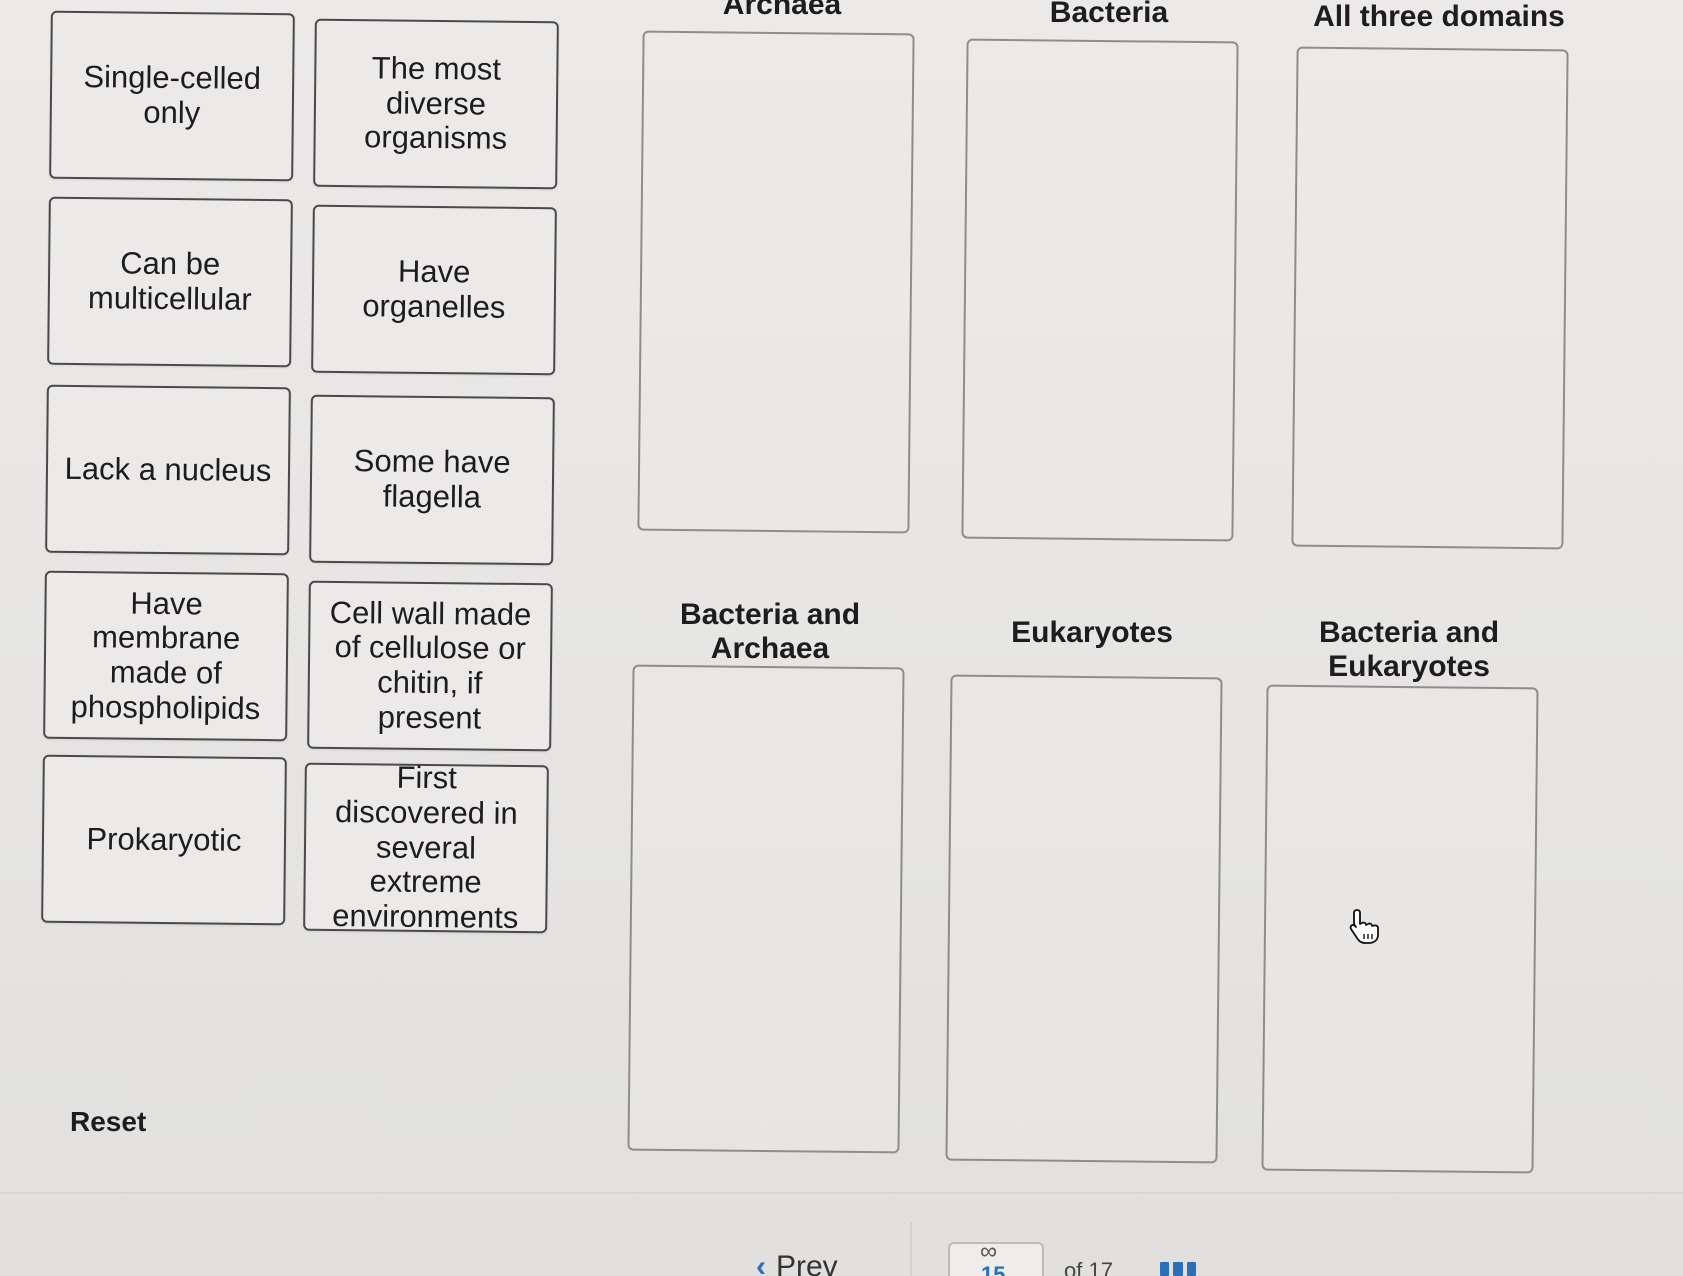 This screenshot has height=1276, width=1683. Describe the element at coordinates (1100, 290) in the screenshot. I see `dropzone-bacteria` at that location.